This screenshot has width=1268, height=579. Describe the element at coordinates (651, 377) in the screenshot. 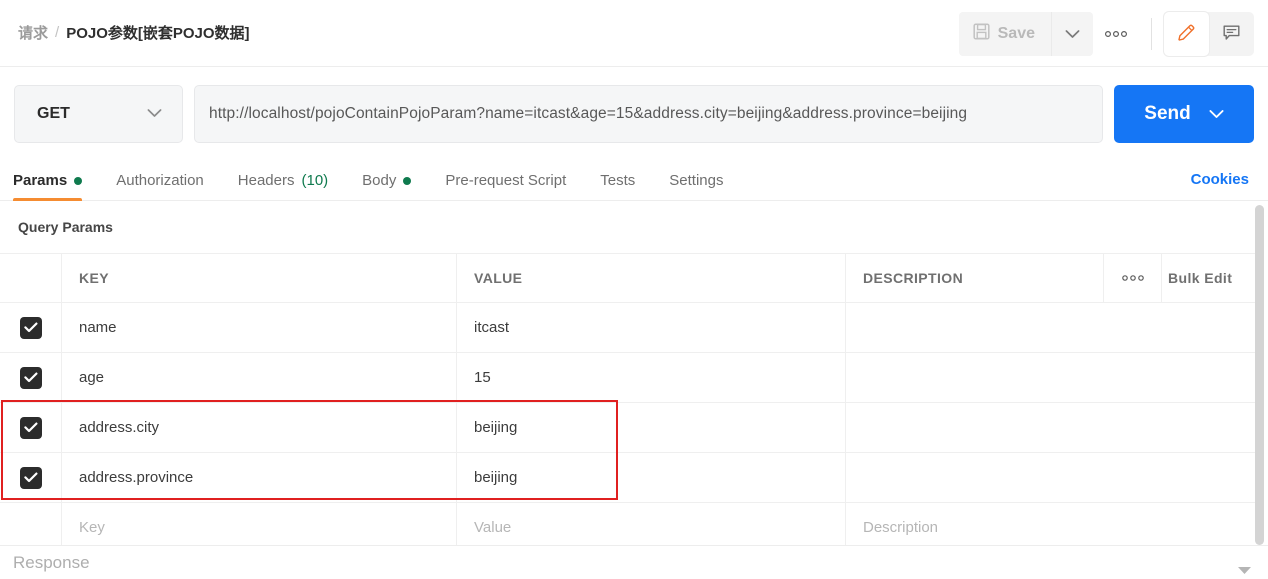

I see `row-value-input: 15` at that location.